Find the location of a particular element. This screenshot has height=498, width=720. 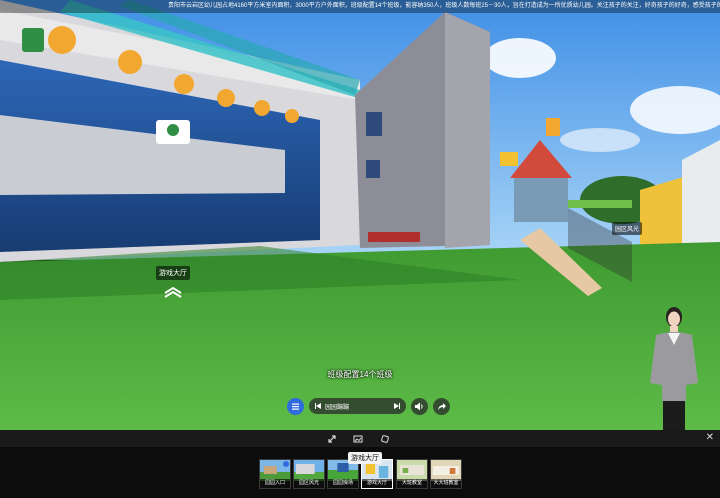

hotspot-garden-label: 园区风光 is located at coordinates (627, 228).